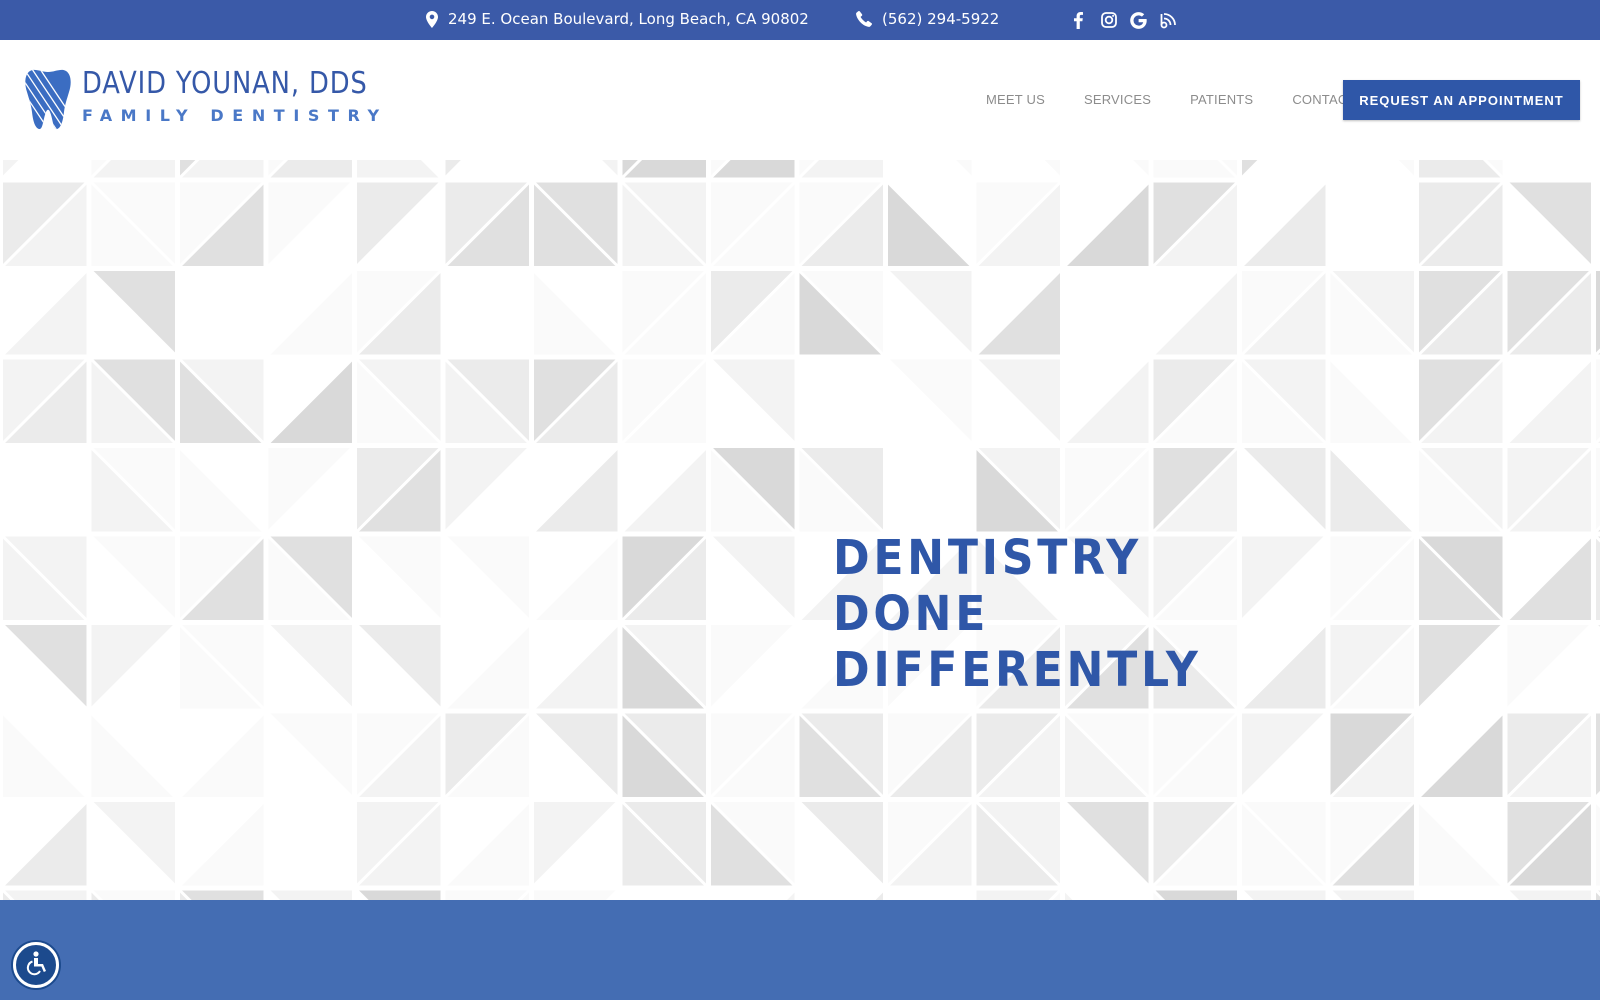  What do you see at coordinates (1171, 99) in the screenshot?
I see `main-nav: MEET US SERVICES PATIENTS CONTACT` at bounding box center [1171, 99].